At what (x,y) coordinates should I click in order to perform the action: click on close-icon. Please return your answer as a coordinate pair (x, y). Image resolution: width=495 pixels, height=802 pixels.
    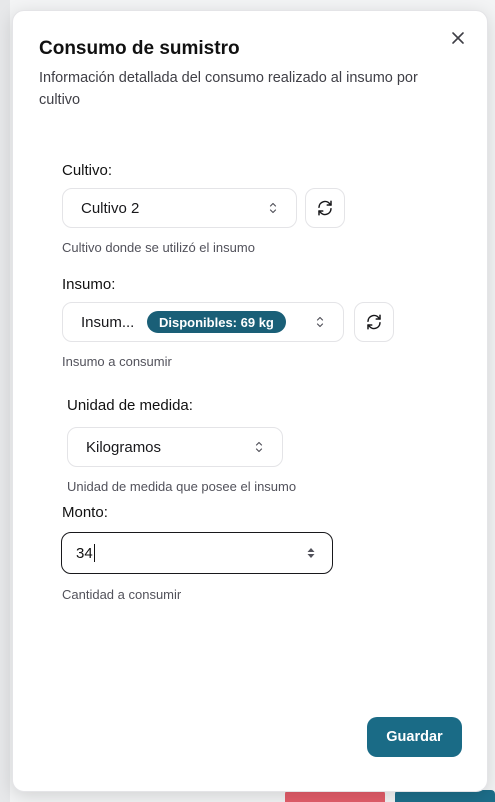
    Looking at the image, I should click on (458, 38).